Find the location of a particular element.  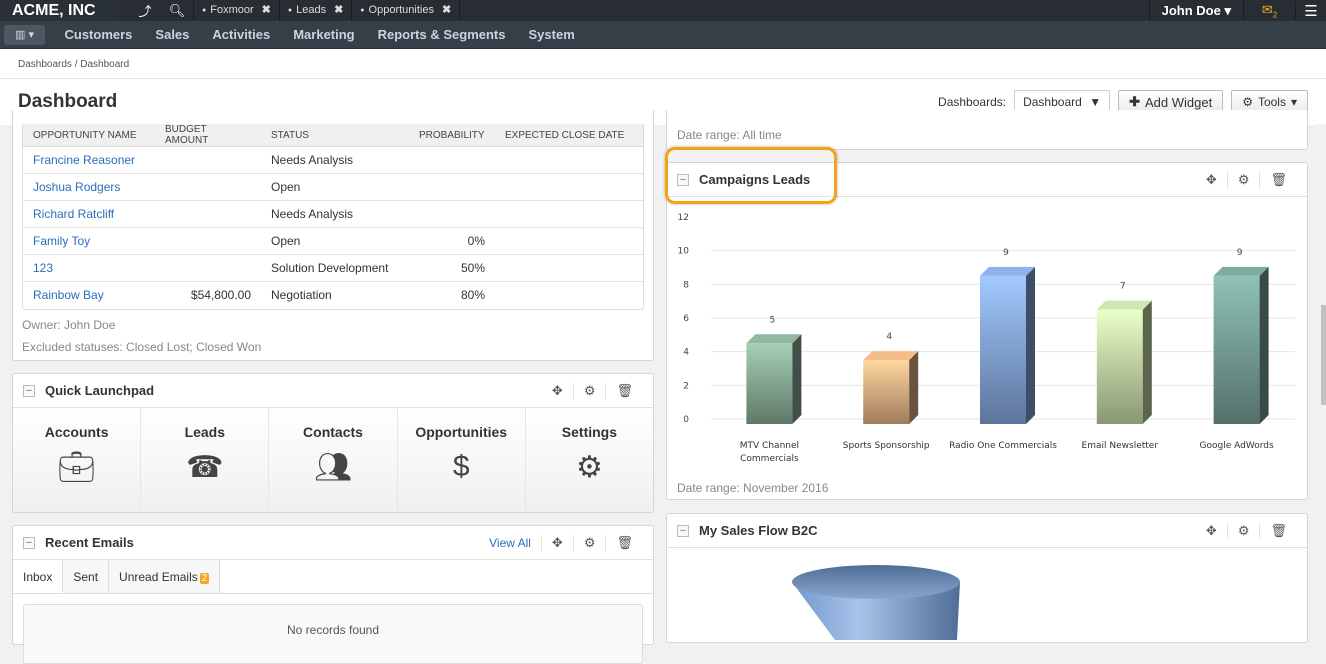

hamburger-menu-icon: ☰ is located at coordinates (1311, 11).